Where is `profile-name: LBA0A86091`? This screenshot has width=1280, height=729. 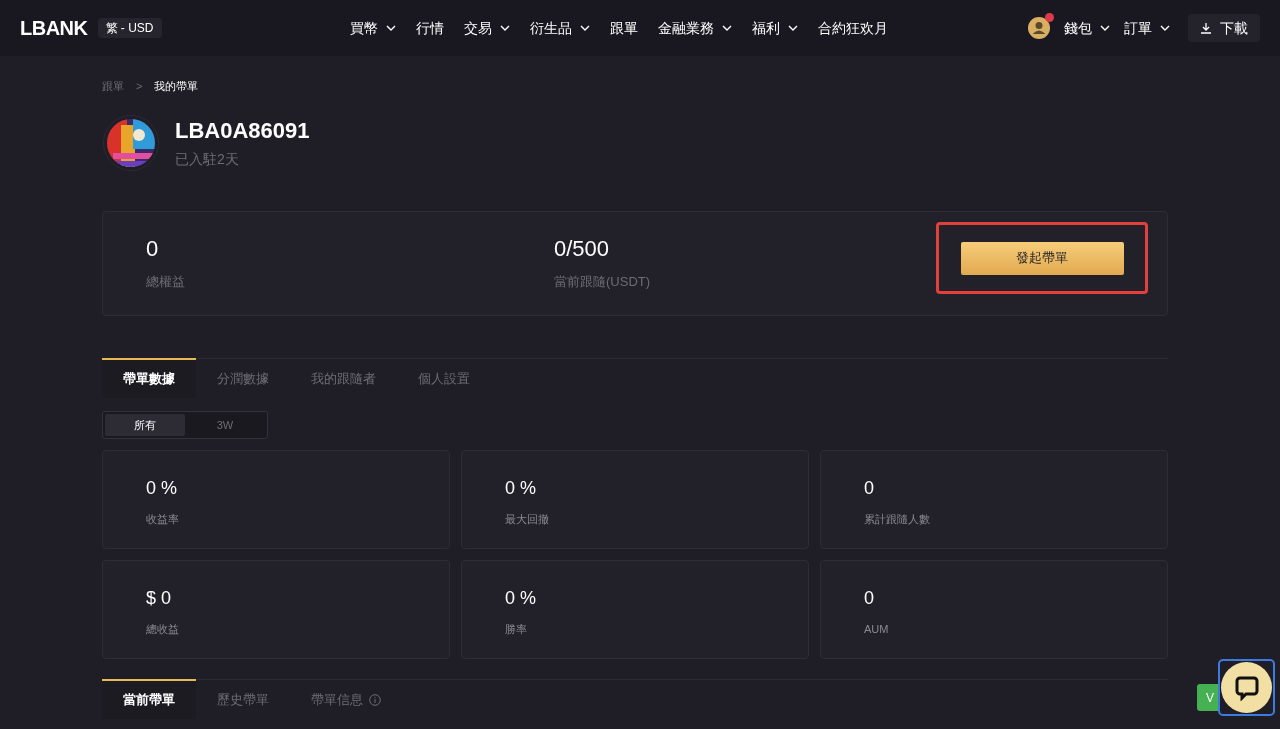
profile-name: LBA0A86091 is located at coordinates (242, 130).